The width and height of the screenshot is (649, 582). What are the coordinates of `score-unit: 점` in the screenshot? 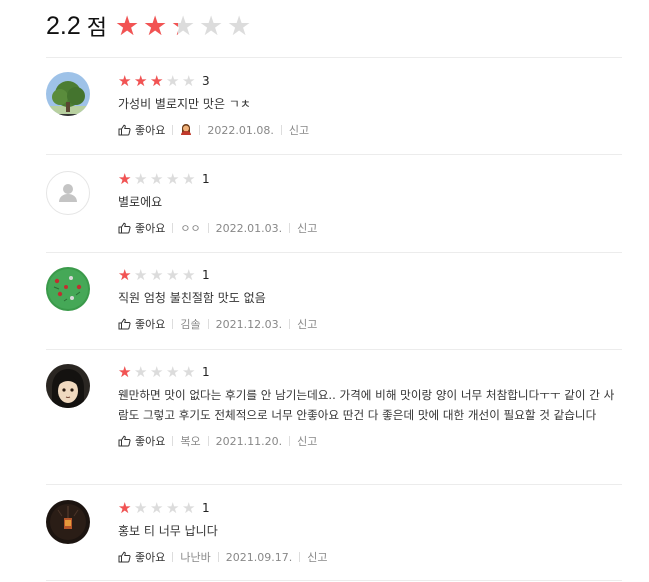 It's located at (97, 28).